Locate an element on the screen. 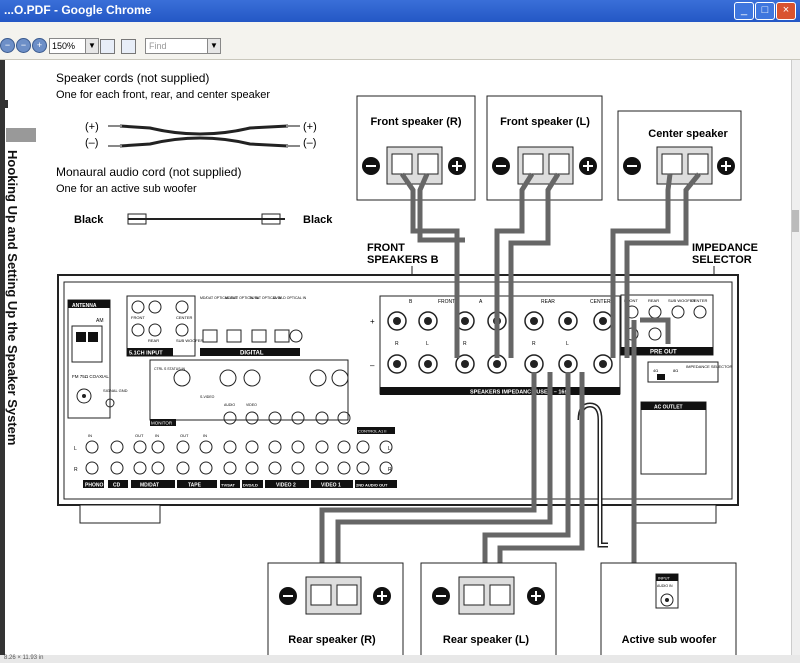  save-icon is located at coordinates (128, 46).